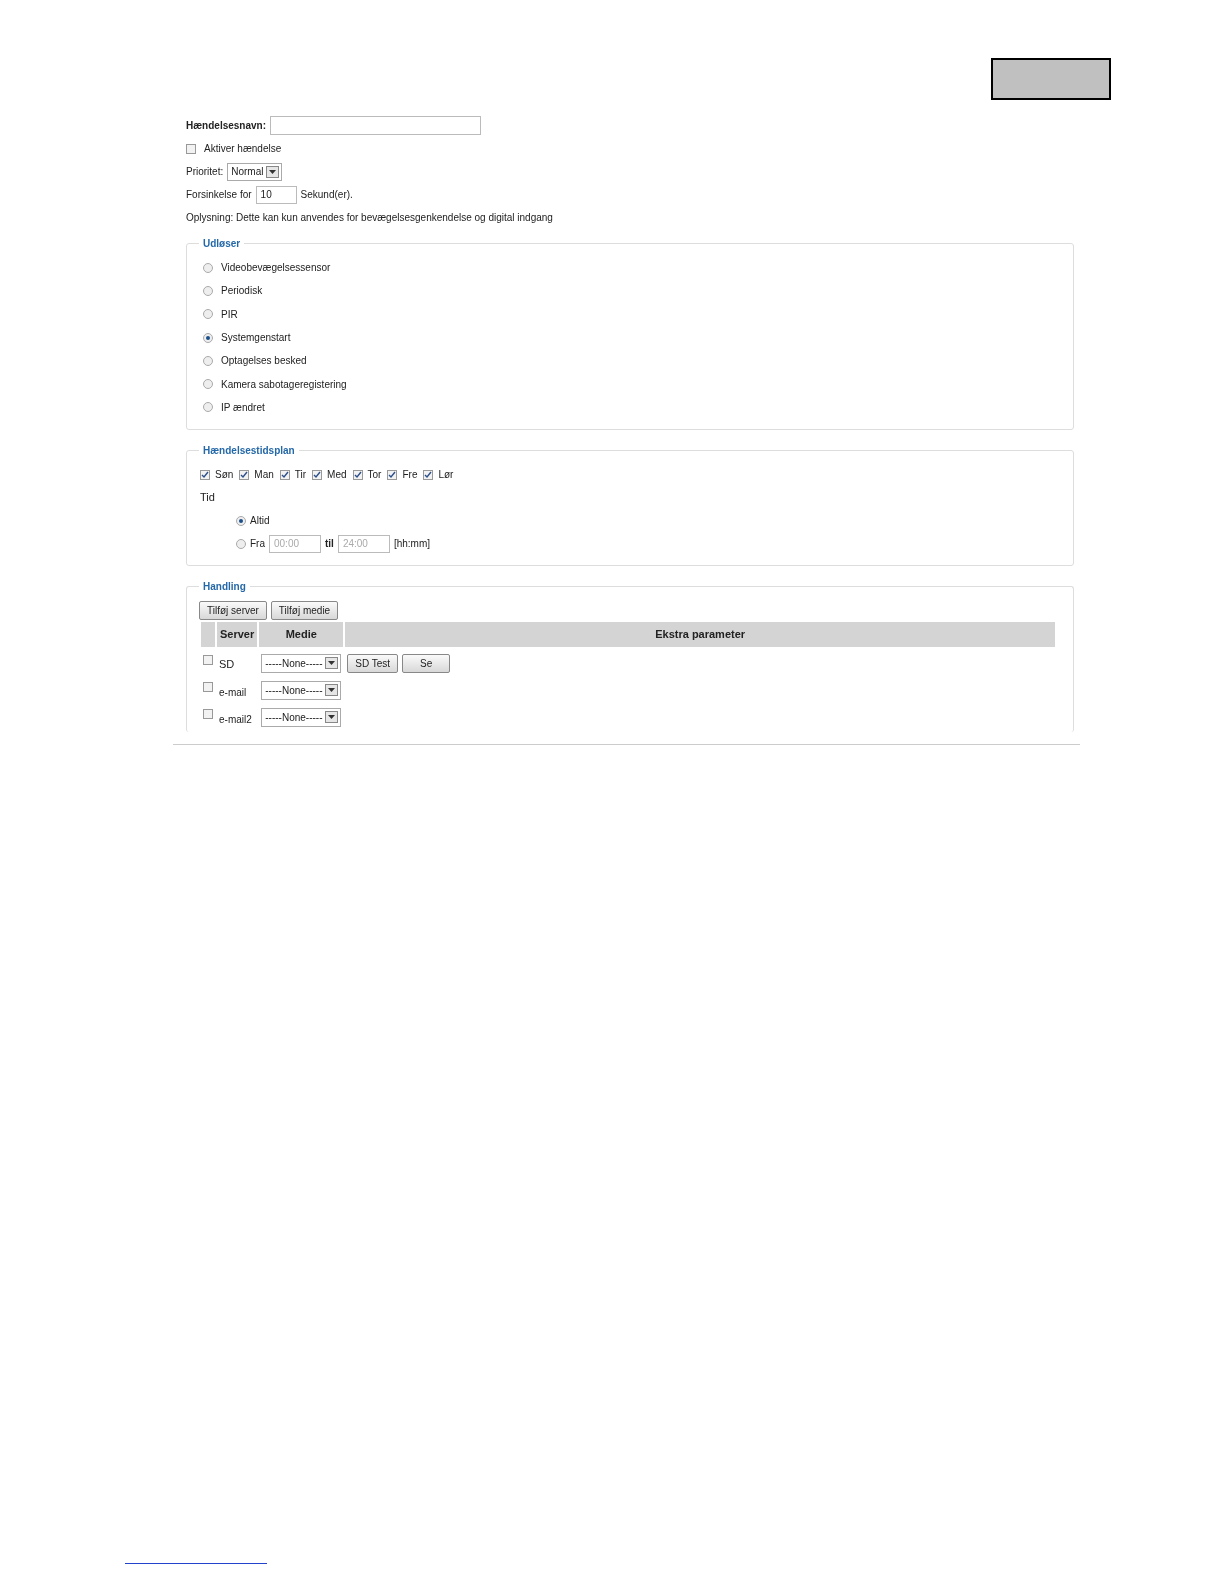  What do you see at coordinates (243, 149) in the screenshot?
I see `checkbox-label: Aktiver hændelse` at bounding box center [243, 149].